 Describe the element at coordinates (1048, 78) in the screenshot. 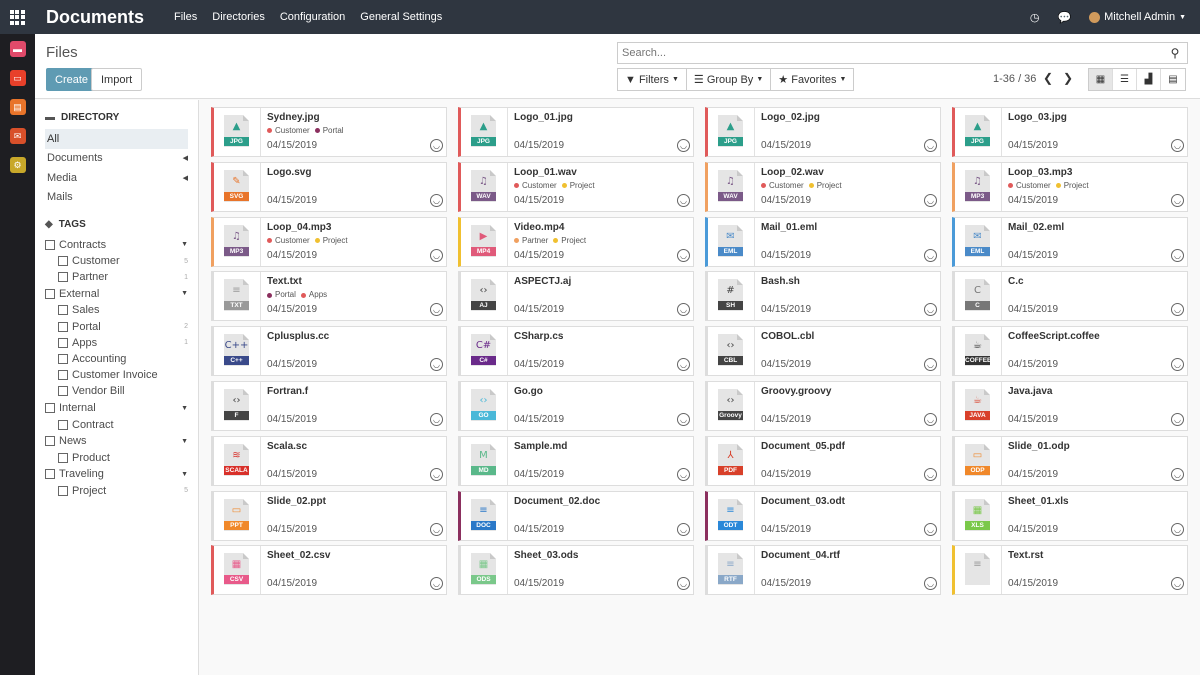

I see `pager-previous-icon: ❮` at that location.